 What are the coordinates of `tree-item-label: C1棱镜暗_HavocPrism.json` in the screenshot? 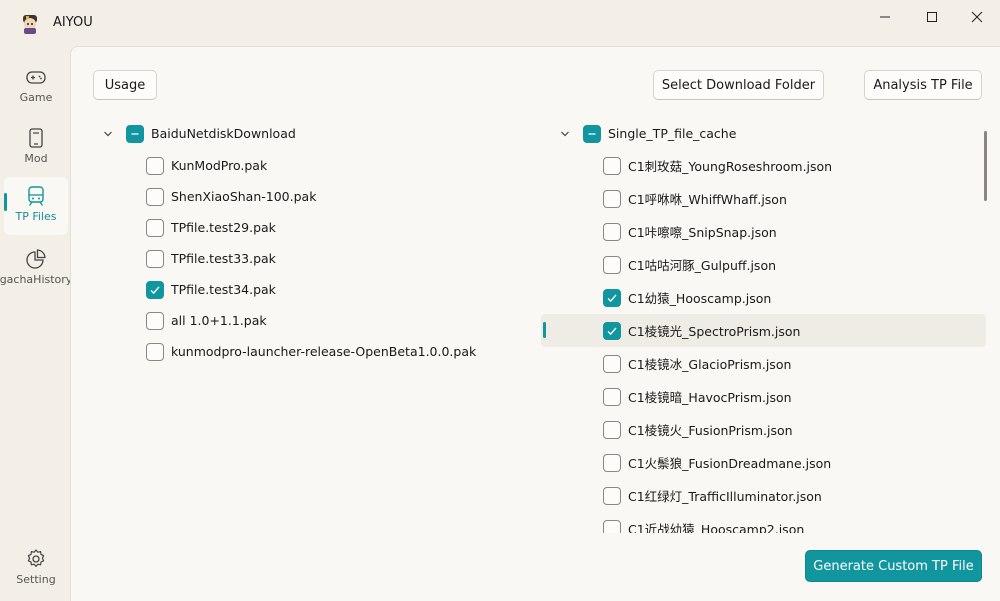 It's located at (710, 397).